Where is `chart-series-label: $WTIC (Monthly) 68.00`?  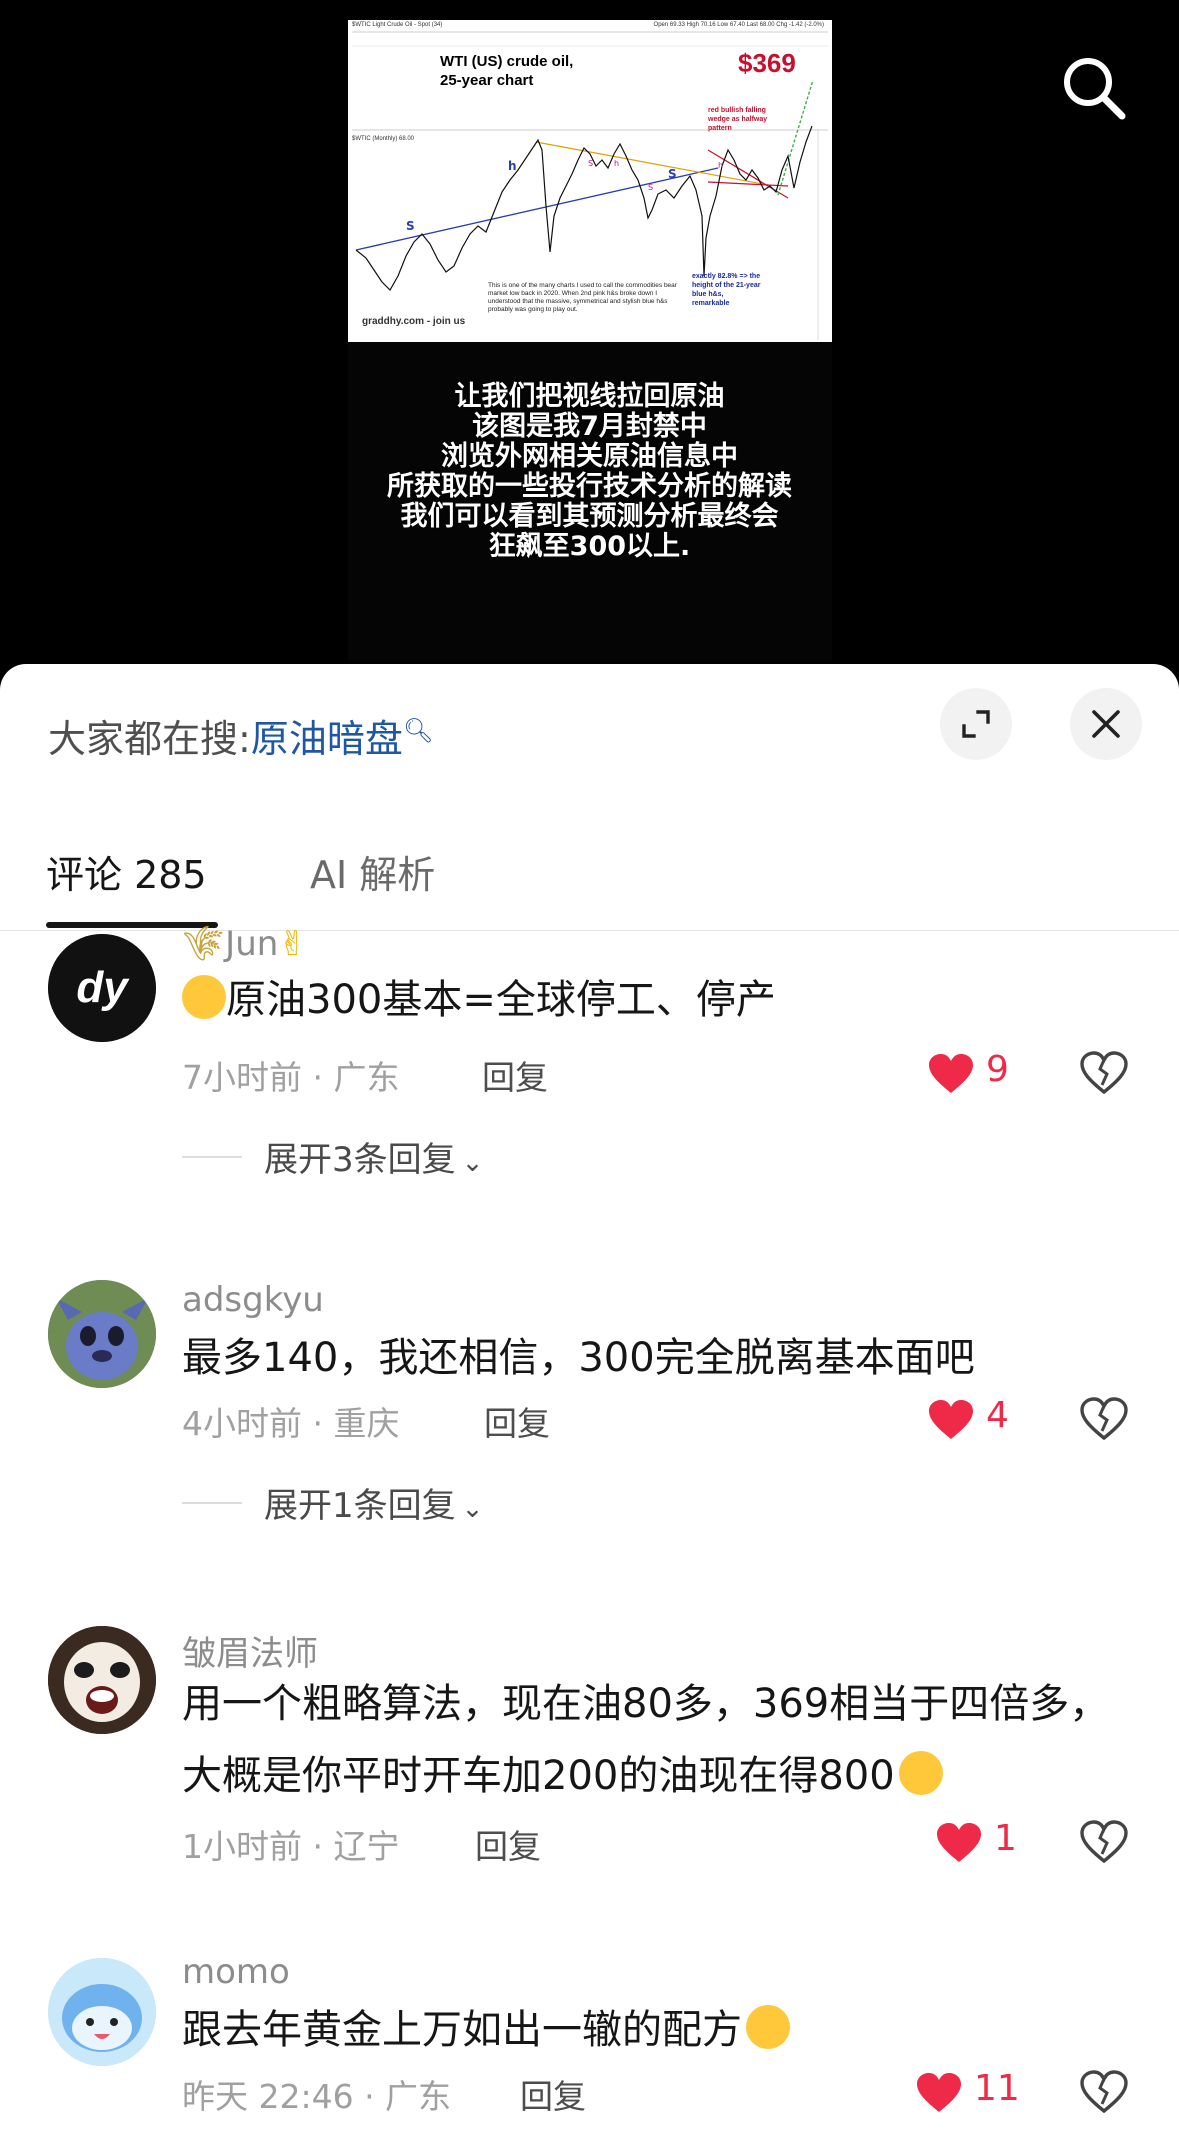
chart-series-label: $WTIC (Monthly) 68.00 is located at coordinates (383, 139).